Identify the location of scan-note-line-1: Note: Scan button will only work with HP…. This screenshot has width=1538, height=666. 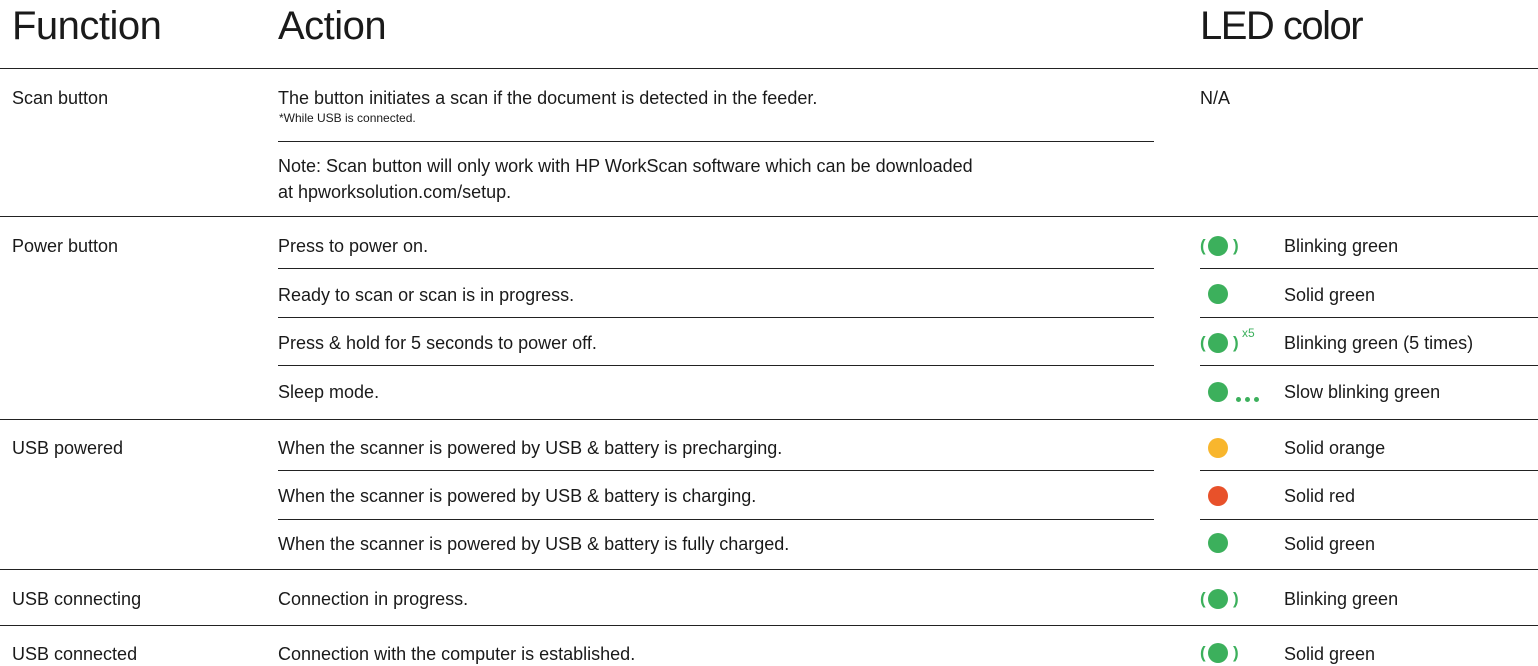
(625, 166).